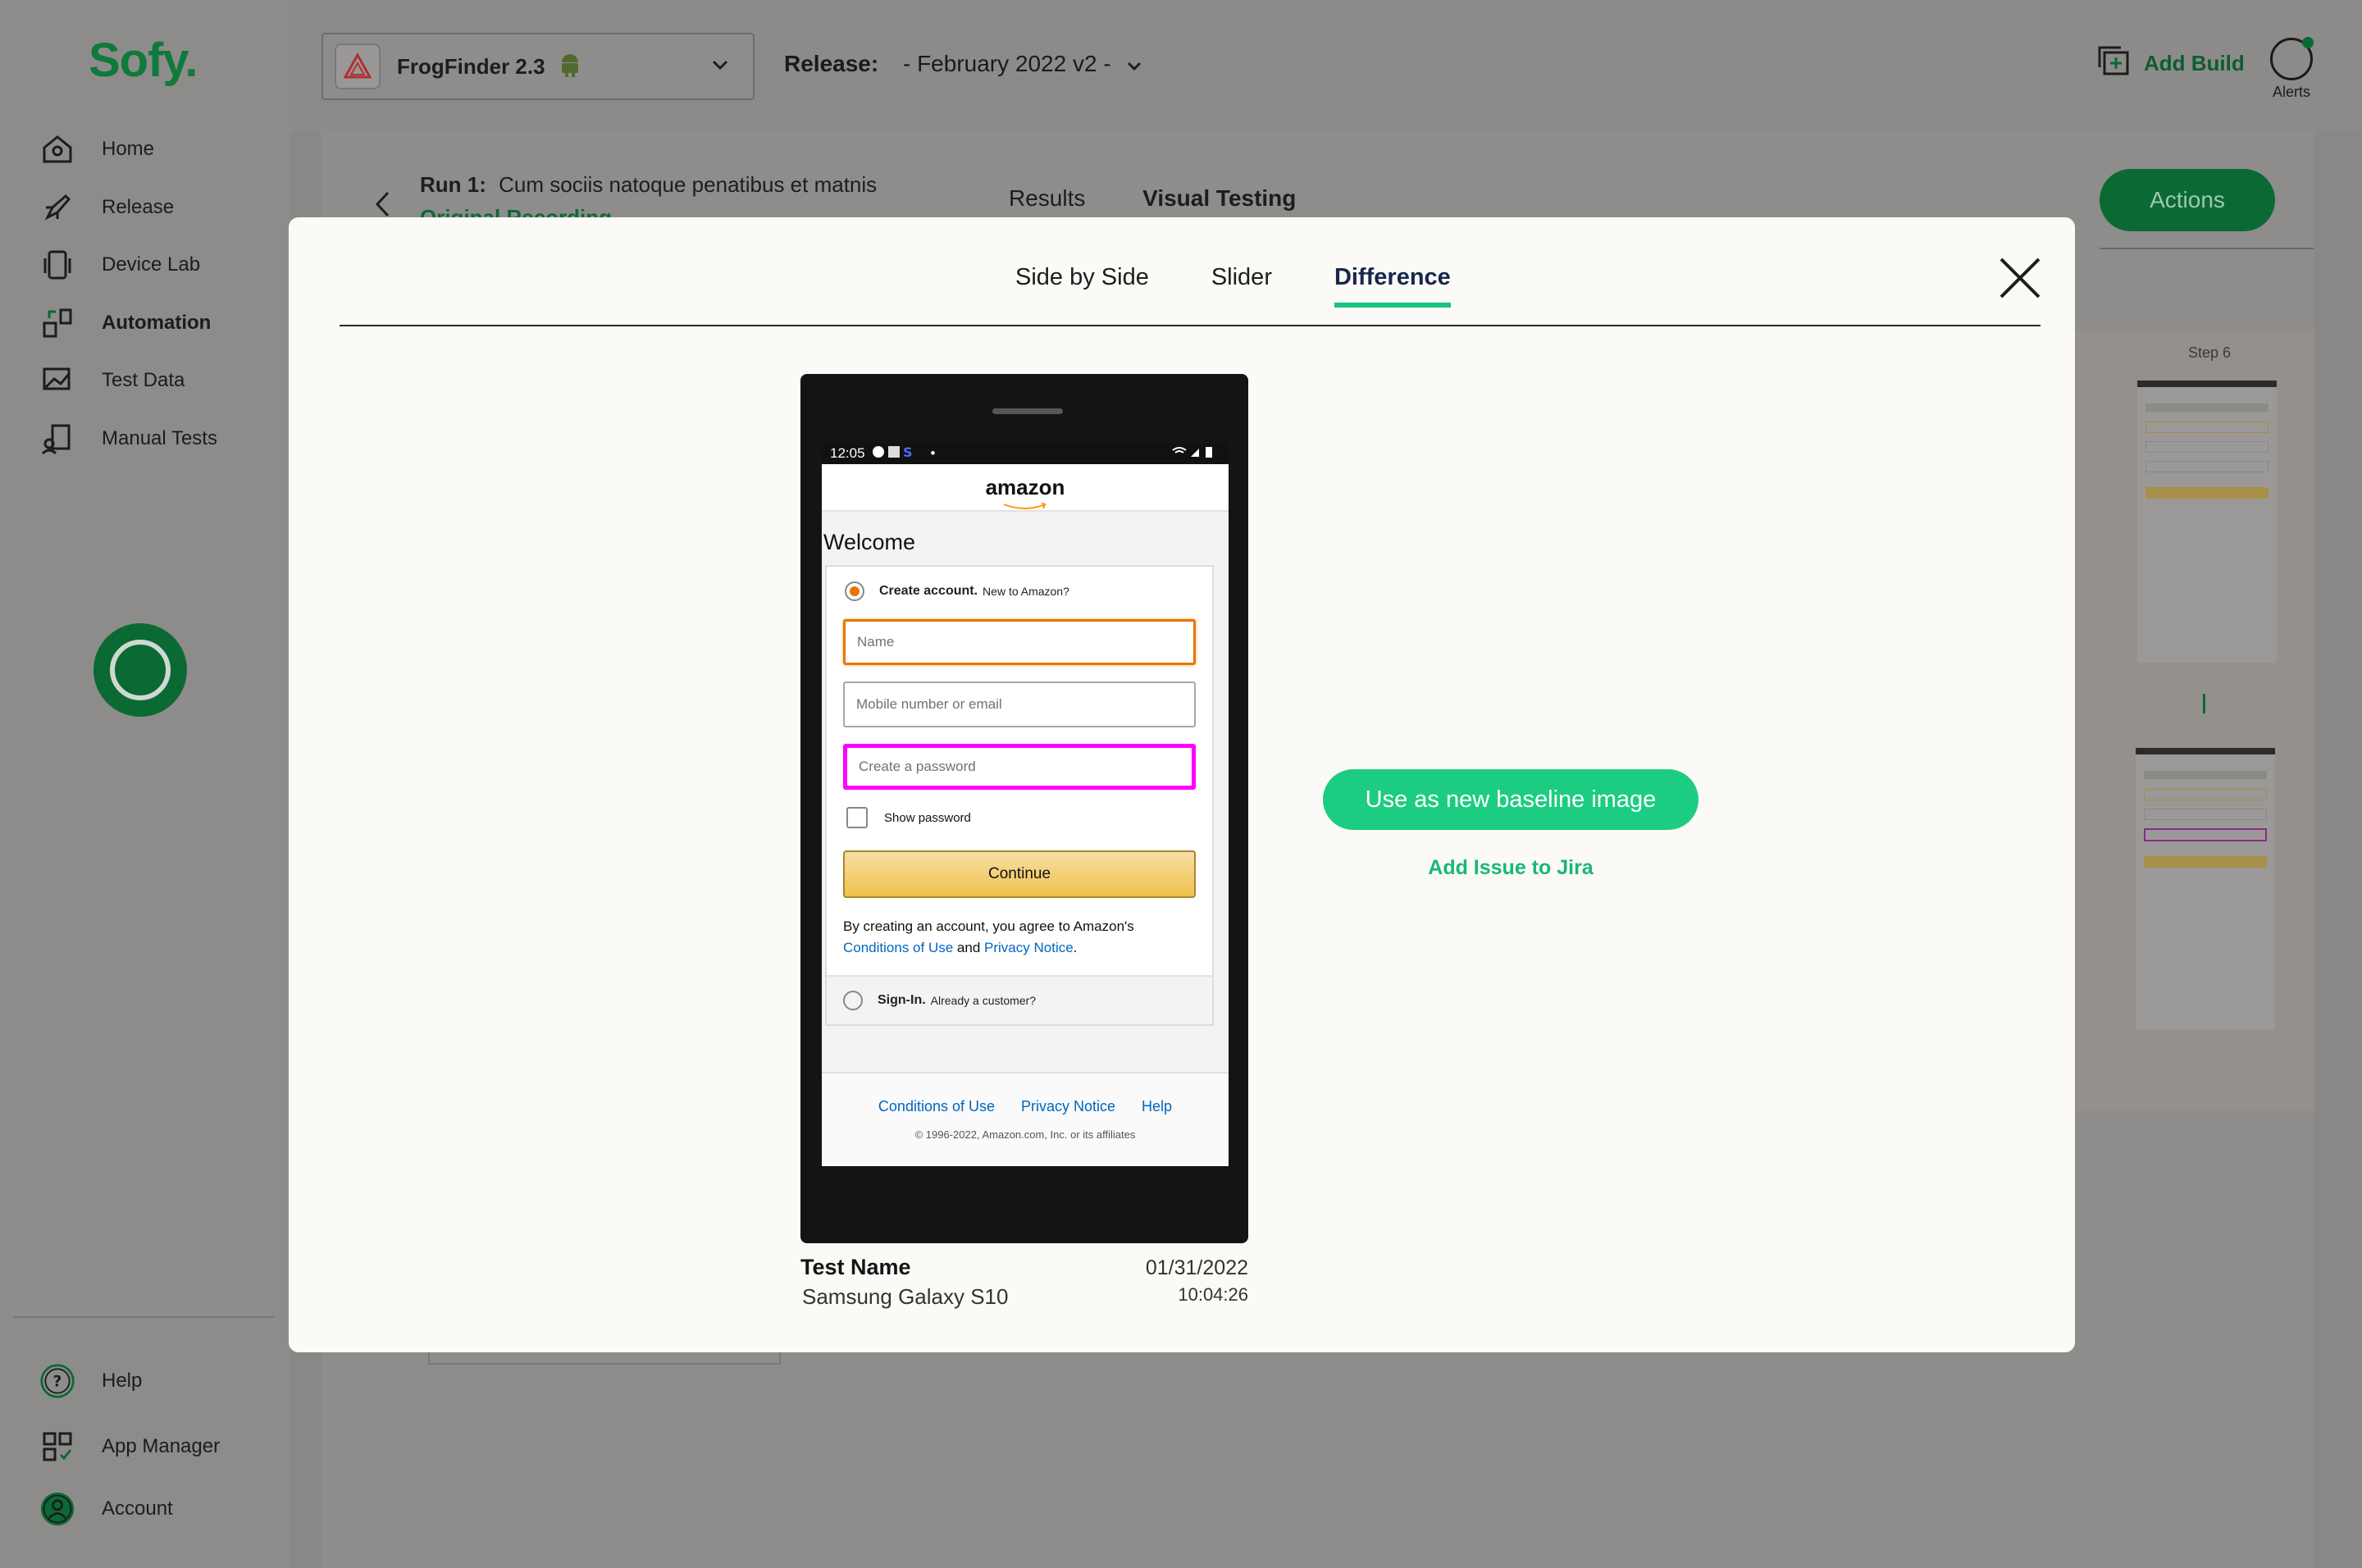 The height and width of the screenshot is (1568, 2362). I want to click on actions-button: Actions, so click(2187, 200).